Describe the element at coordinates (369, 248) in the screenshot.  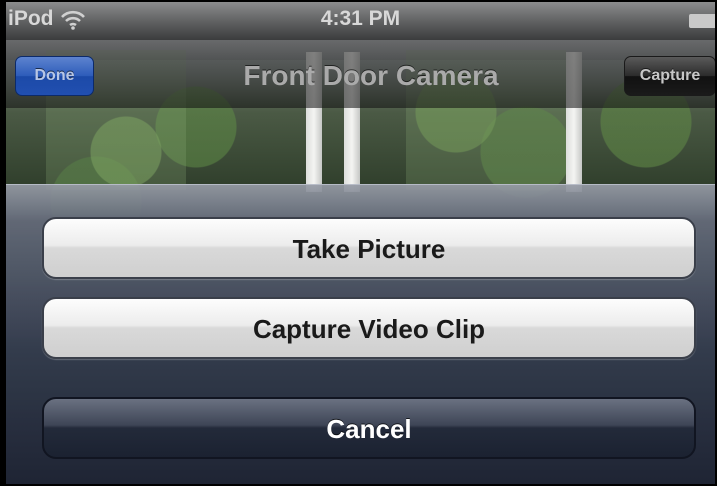
I see `take-picture-button: Take Picture` at that location.